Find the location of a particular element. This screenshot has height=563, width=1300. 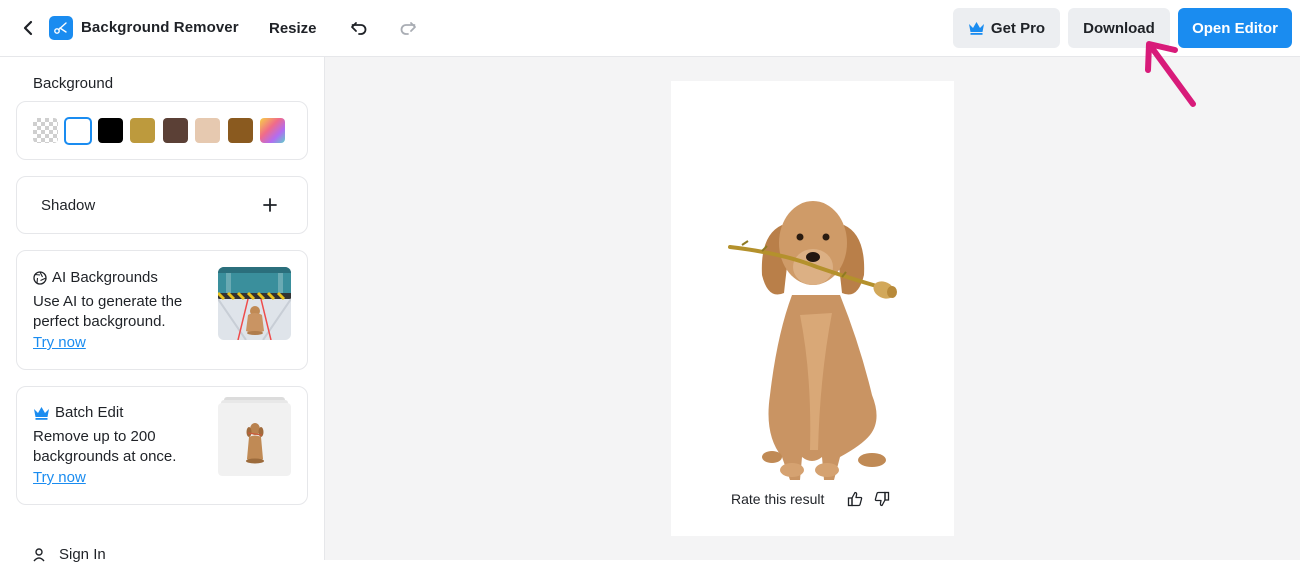

thumbs-up-button is located at coordinates (855, 499).